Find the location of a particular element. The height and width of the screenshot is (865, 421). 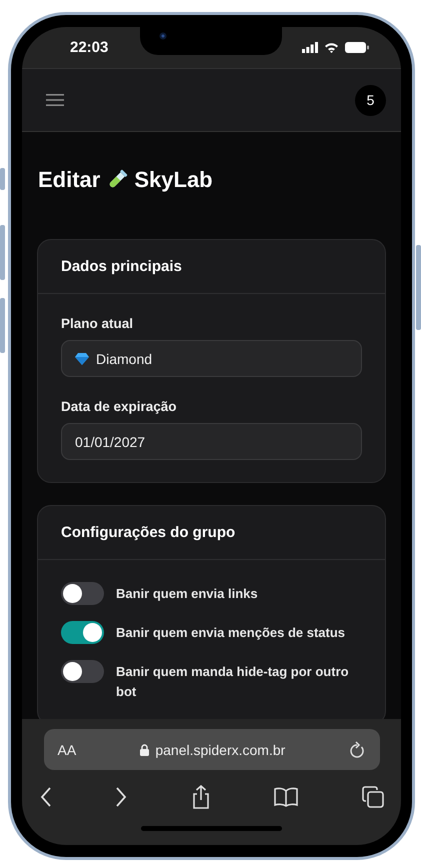

address-bar: AA panel.spiderx.com.br is located at coordinates (212, 749).